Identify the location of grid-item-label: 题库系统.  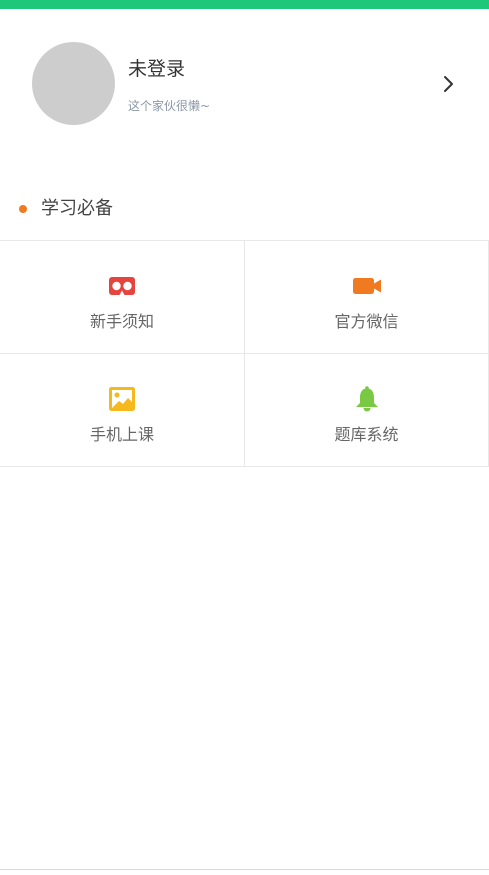
(366, 434).